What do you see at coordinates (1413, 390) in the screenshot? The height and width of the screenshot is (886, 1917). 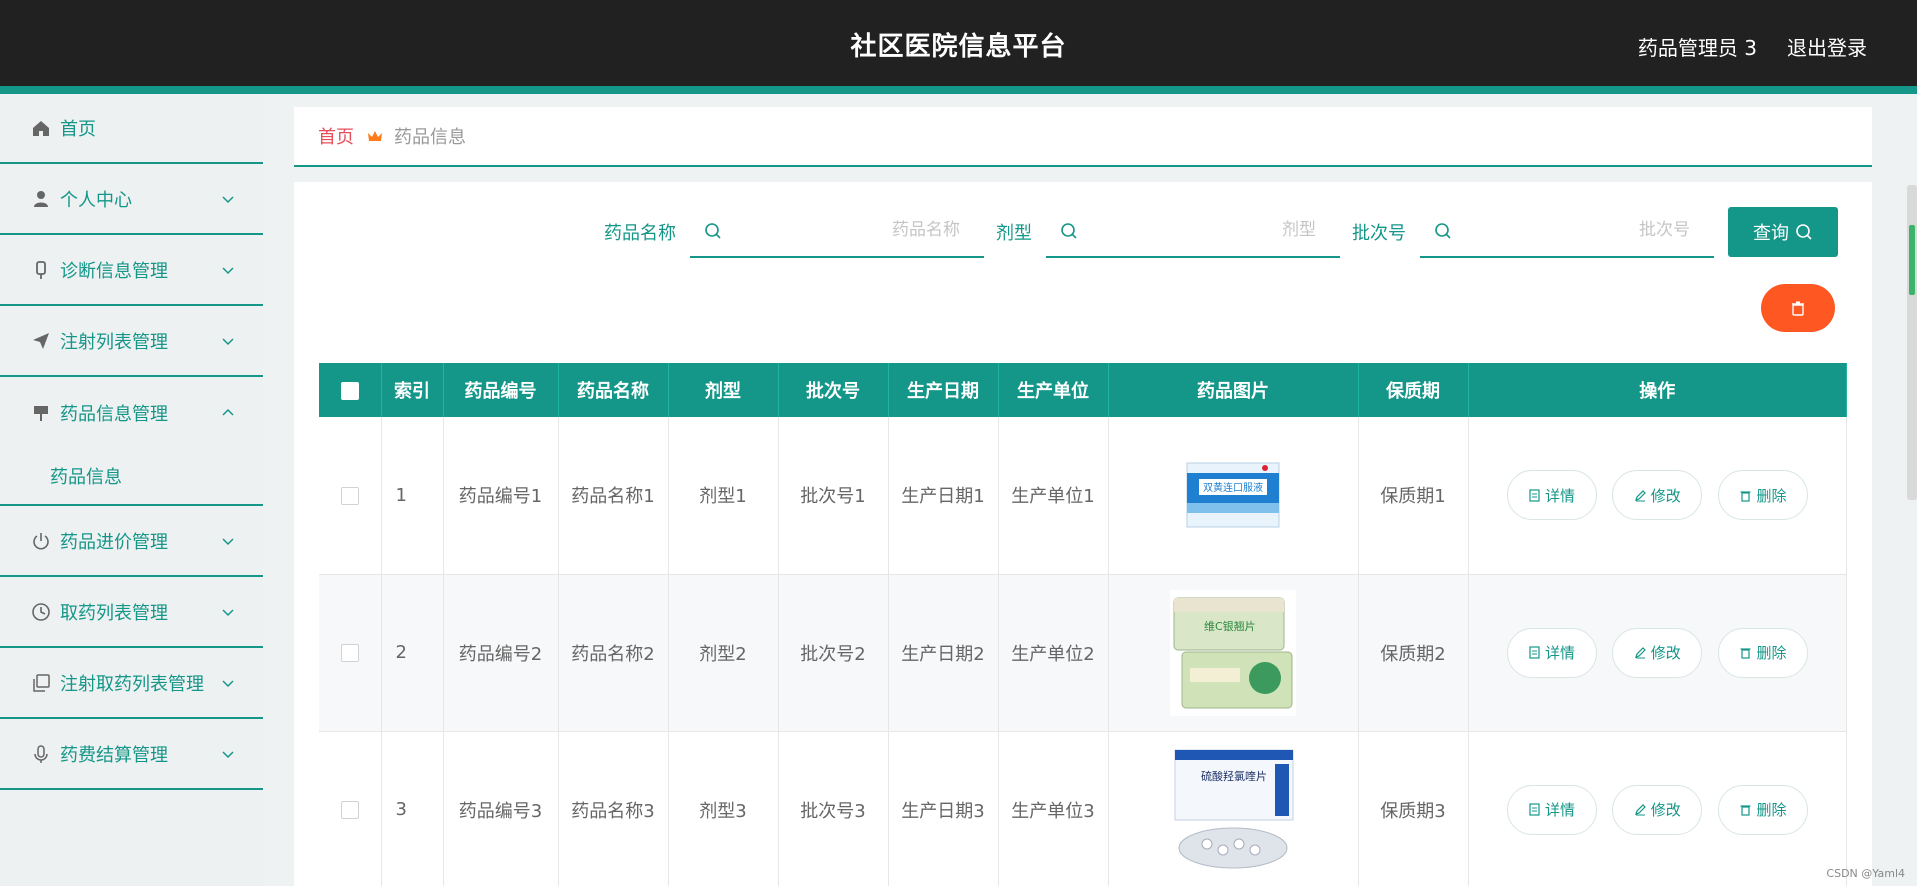 I see `col-header: 保质期` at bounding box center [1413, 390].